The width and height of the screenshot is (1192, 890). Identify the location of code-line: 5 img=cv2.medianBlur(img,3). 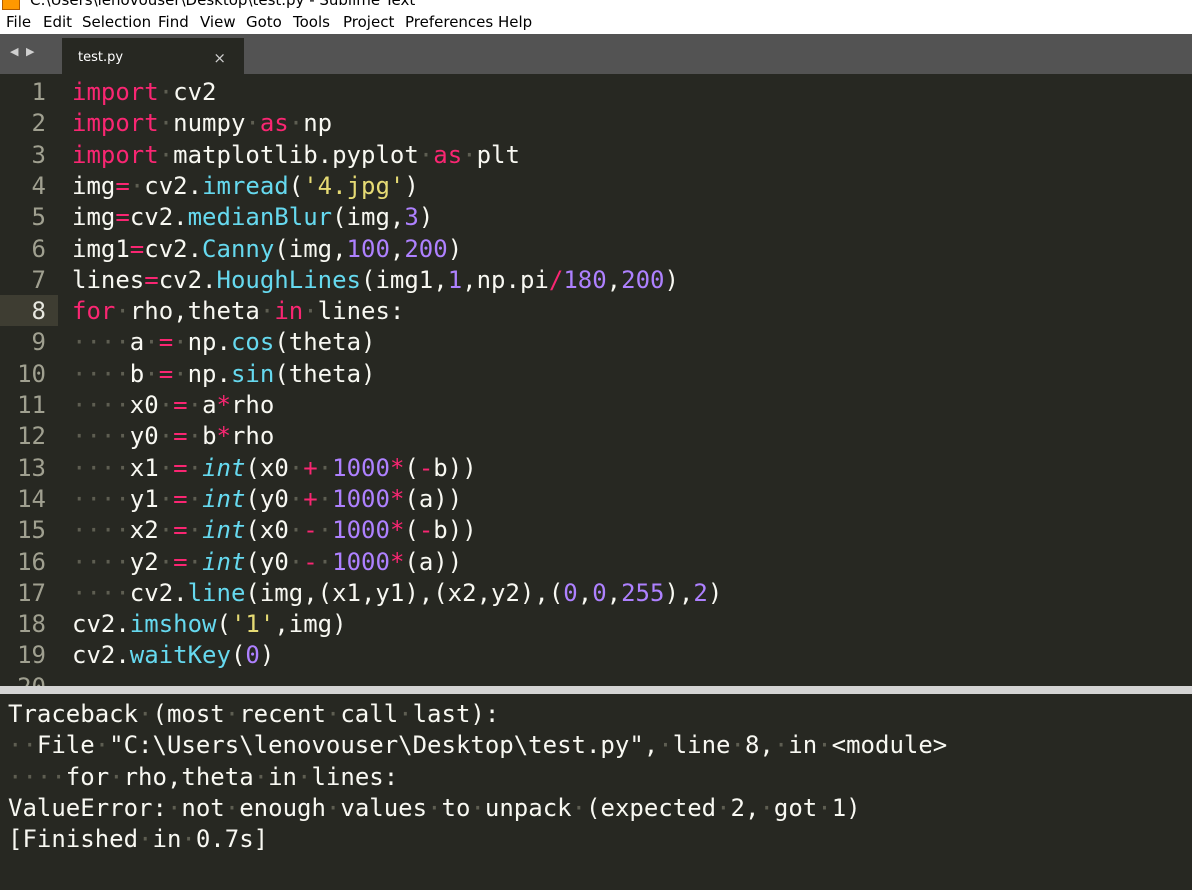
(596, 216).